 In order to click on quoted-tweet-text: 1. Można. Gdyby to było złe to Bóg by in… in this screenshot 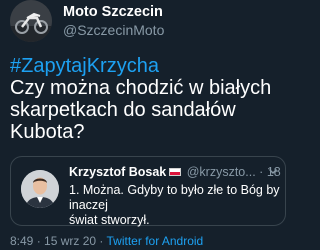, I will do `click(176, 205)`.